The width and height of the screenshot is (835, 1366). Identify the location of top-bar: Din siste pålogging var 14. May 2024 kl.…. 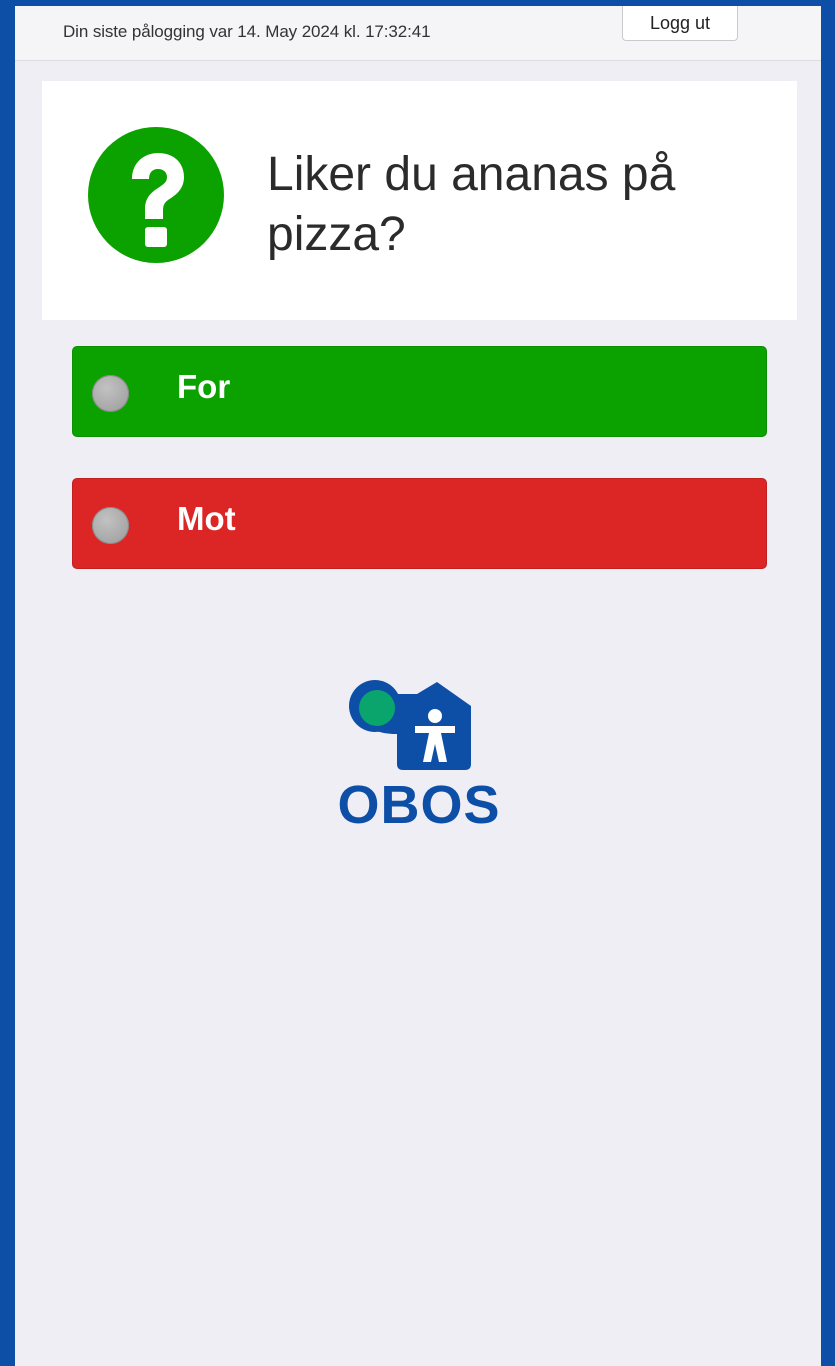
(418, 33).